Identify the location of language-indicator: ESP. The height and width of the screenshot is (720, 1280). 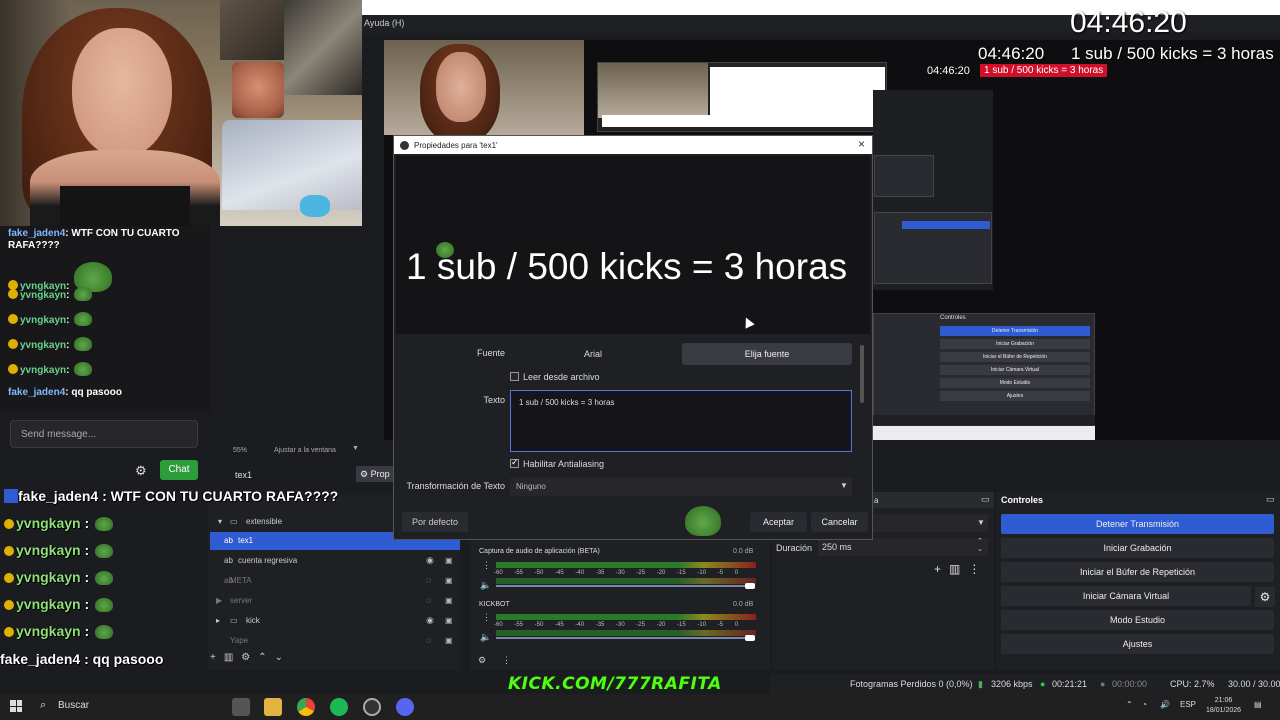
(1188, 704).